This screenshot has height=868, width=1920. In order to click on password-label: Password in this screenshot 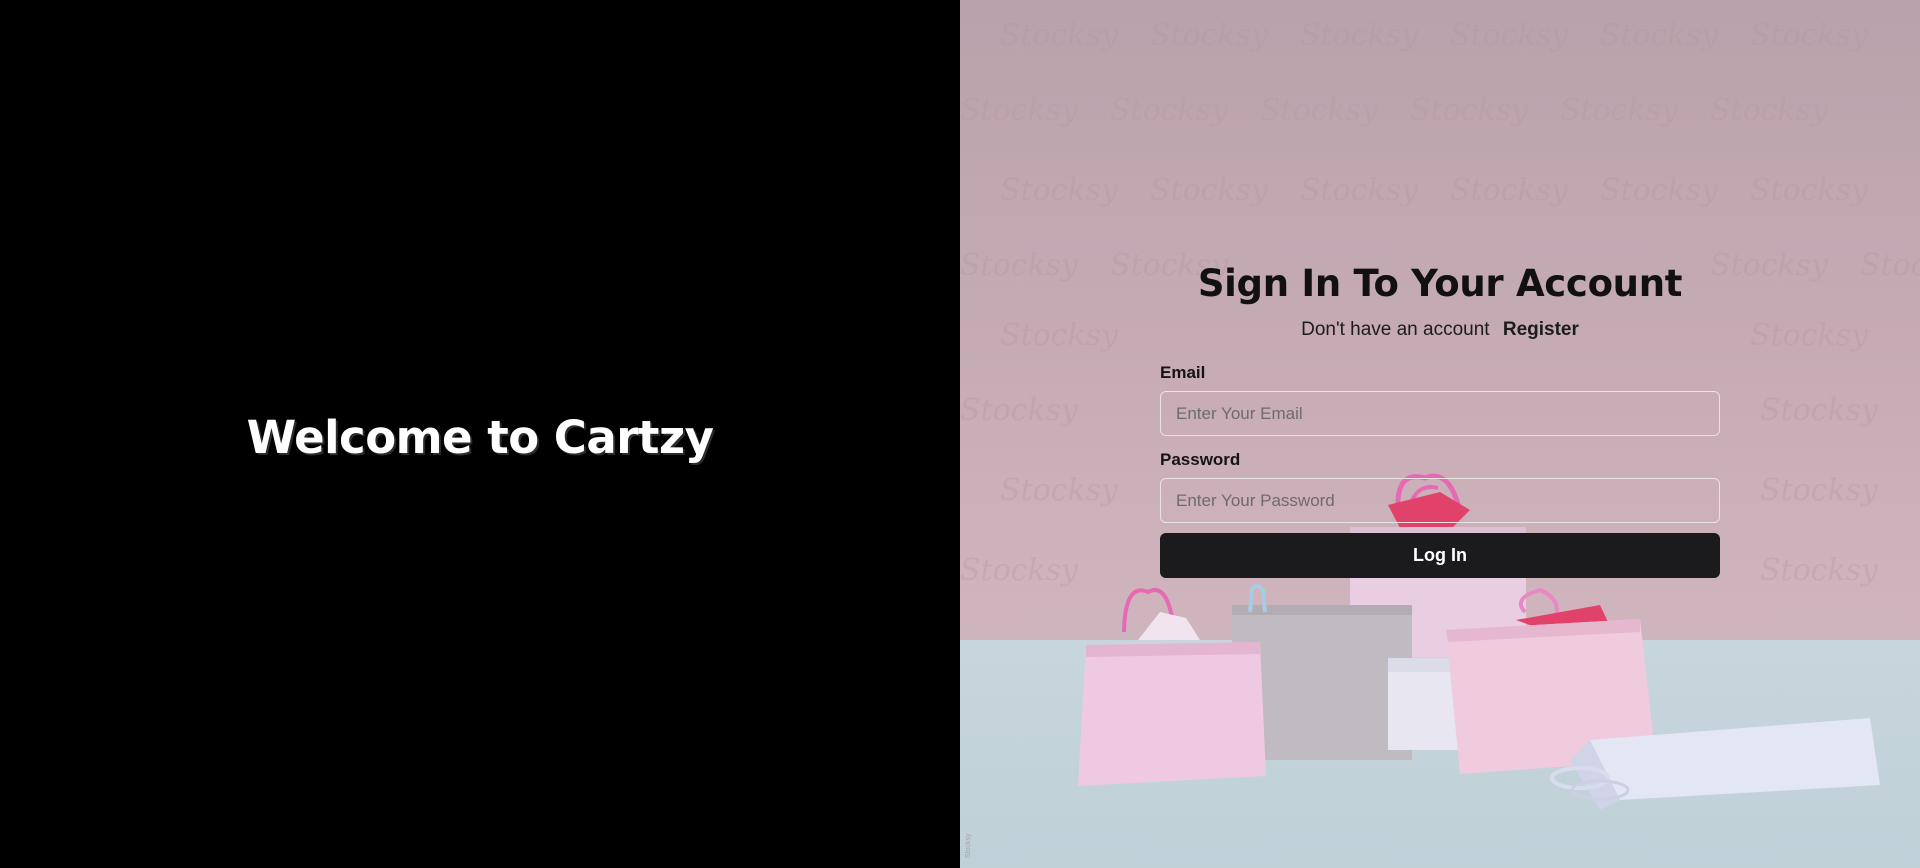, I will do `click(1200, 459)`.